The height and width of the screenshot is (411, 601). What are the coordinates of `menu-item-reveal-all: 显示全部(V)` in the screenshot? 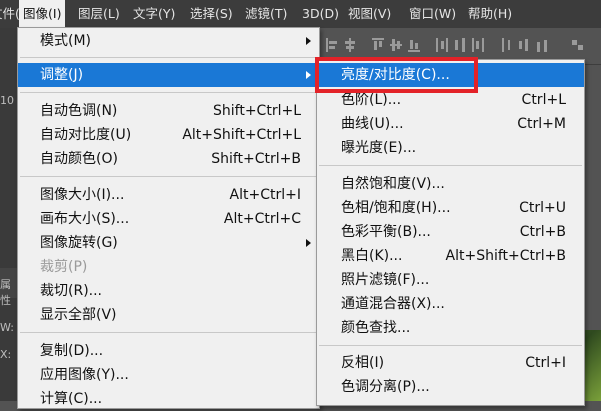 It's located at (168, 315).